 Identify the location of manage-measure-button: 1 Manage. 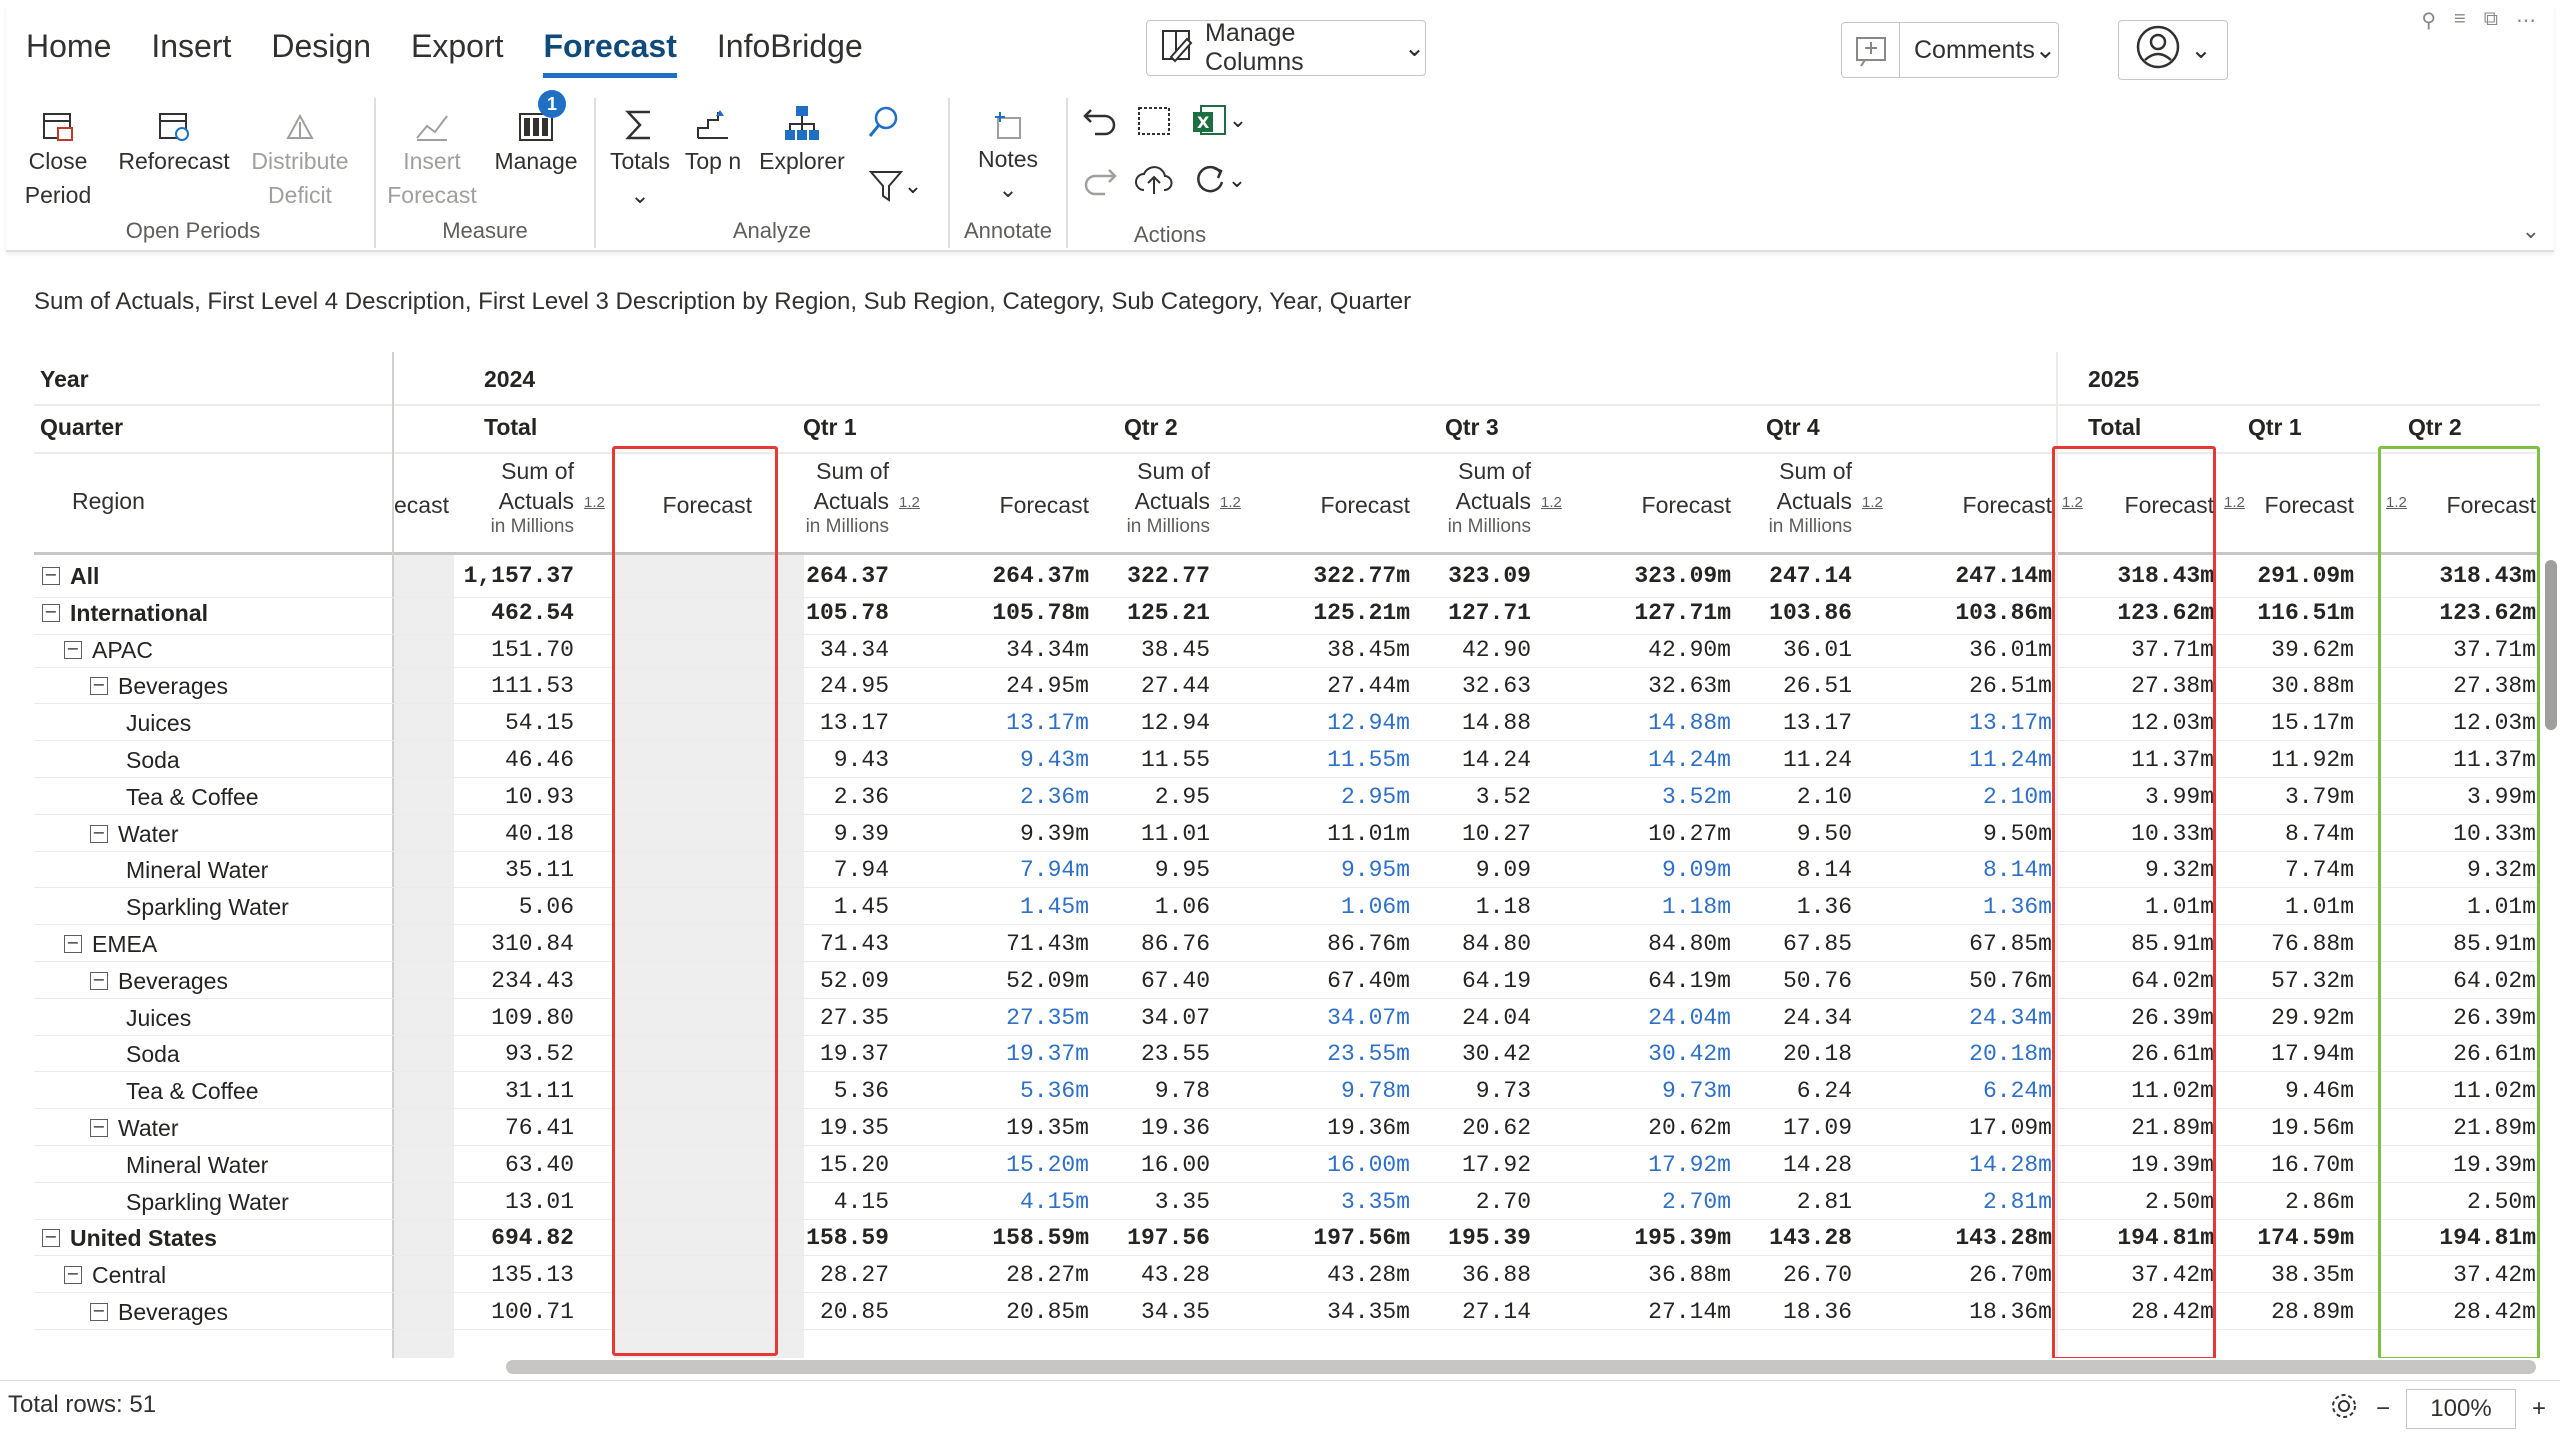
(536, 134).